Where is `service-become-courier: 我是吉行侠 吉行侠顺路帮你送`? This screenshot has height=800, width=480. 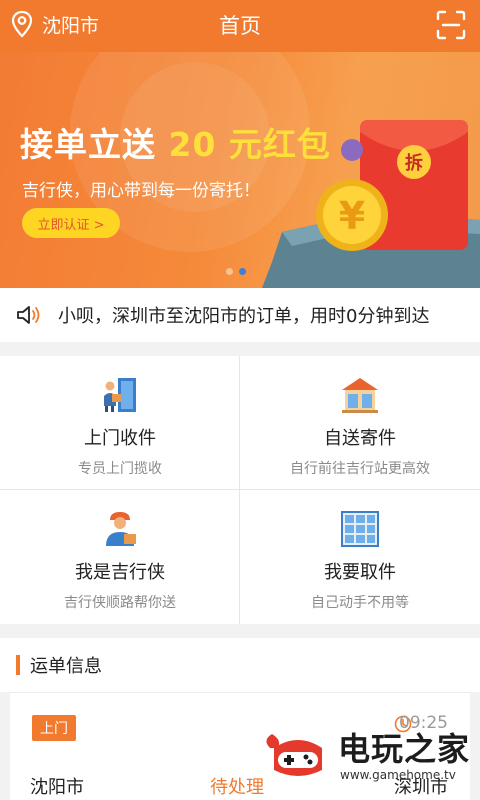 service-become-courier: 我是吉行侠 吉行侠顺路帮你送 is located at coordinates (120, 557).